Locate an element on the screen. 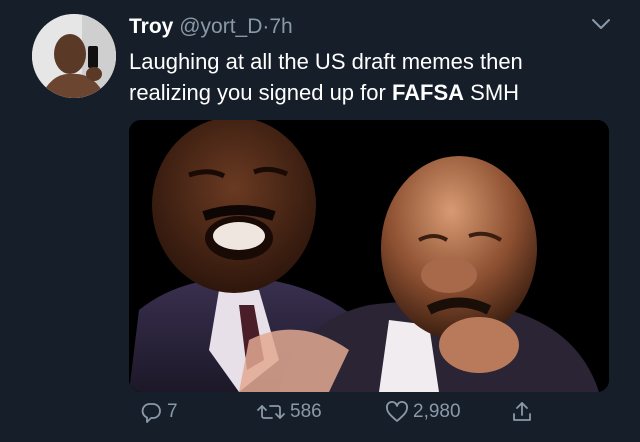 This screenshot has height=442, width=640. like-count: 2,980 is located at coordinates (437, 411).